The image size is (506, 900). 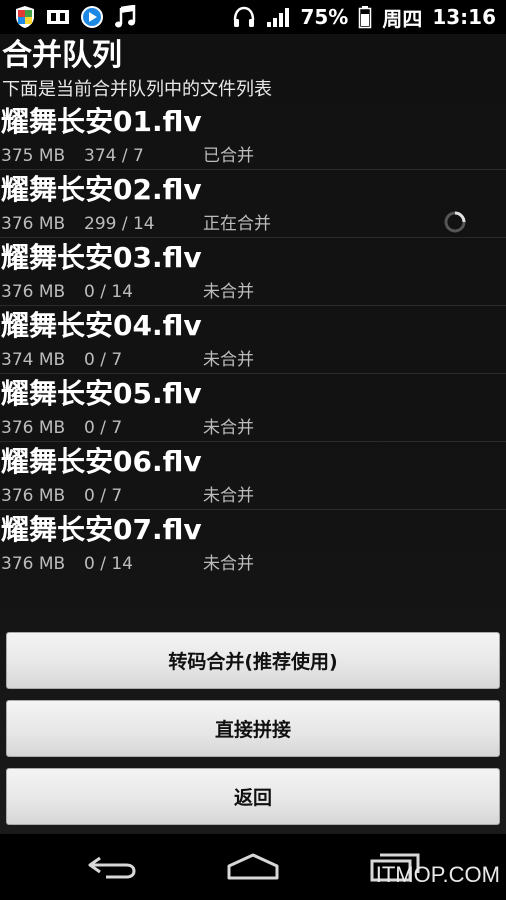 I want to click on file-name: 耀舞长安07.flv, so click(x=101, y=529).